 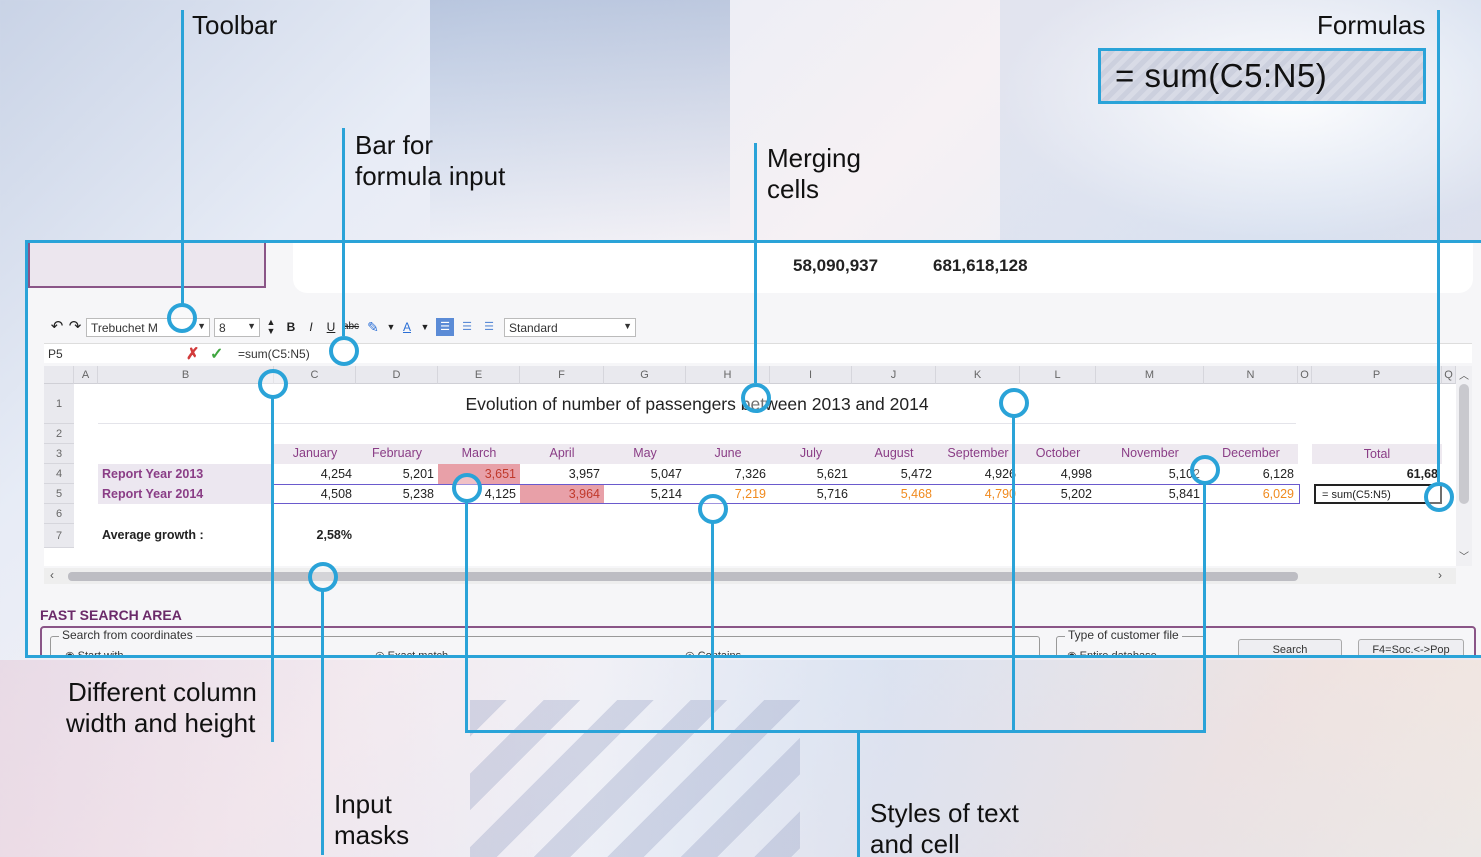 I want to click on data-cell-2014-orange: 4,790, so click(x=978, y=494).